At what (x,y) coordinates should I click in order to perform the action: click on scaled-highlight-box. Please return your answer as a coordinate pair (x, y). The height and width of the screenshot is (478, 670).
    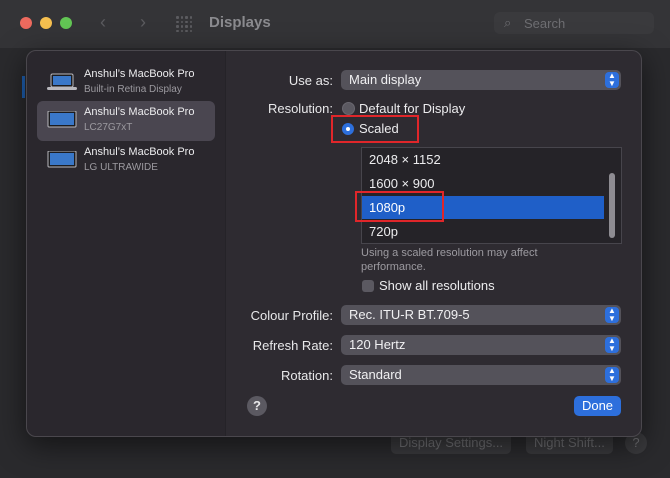
    Looking at the image, I should click on (375, 129).